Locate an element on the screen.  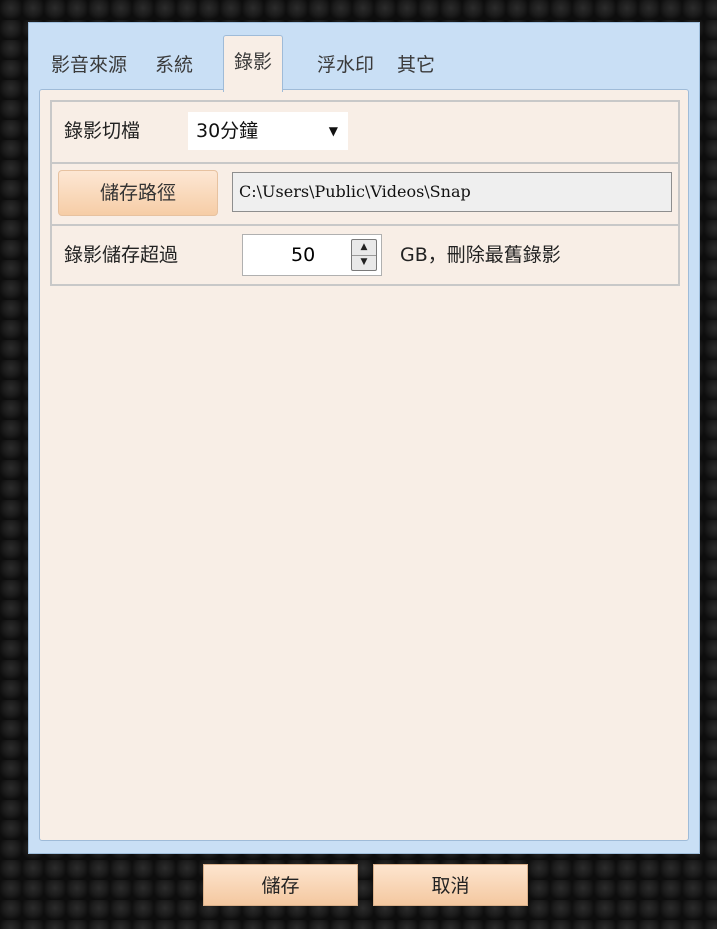
spin-down-icon: ▼ is located at coordinates (364, 262).